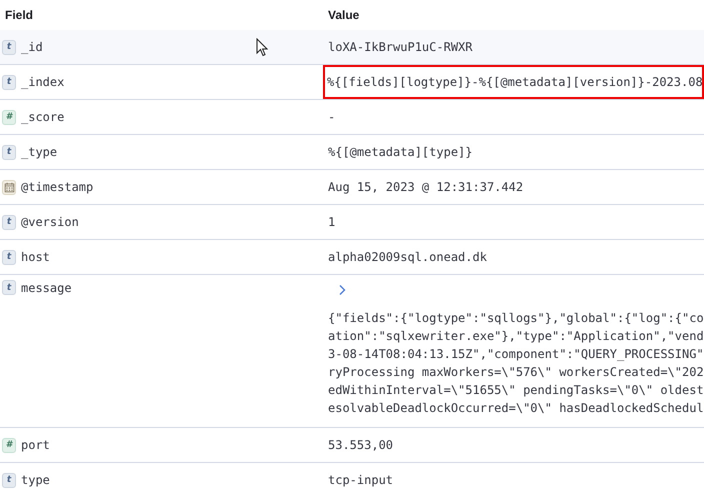 This screenshot has width=704, height=495. Describe the element at coordinates (17, 15) in the screenshot. I see `column-header: Field` at that location.